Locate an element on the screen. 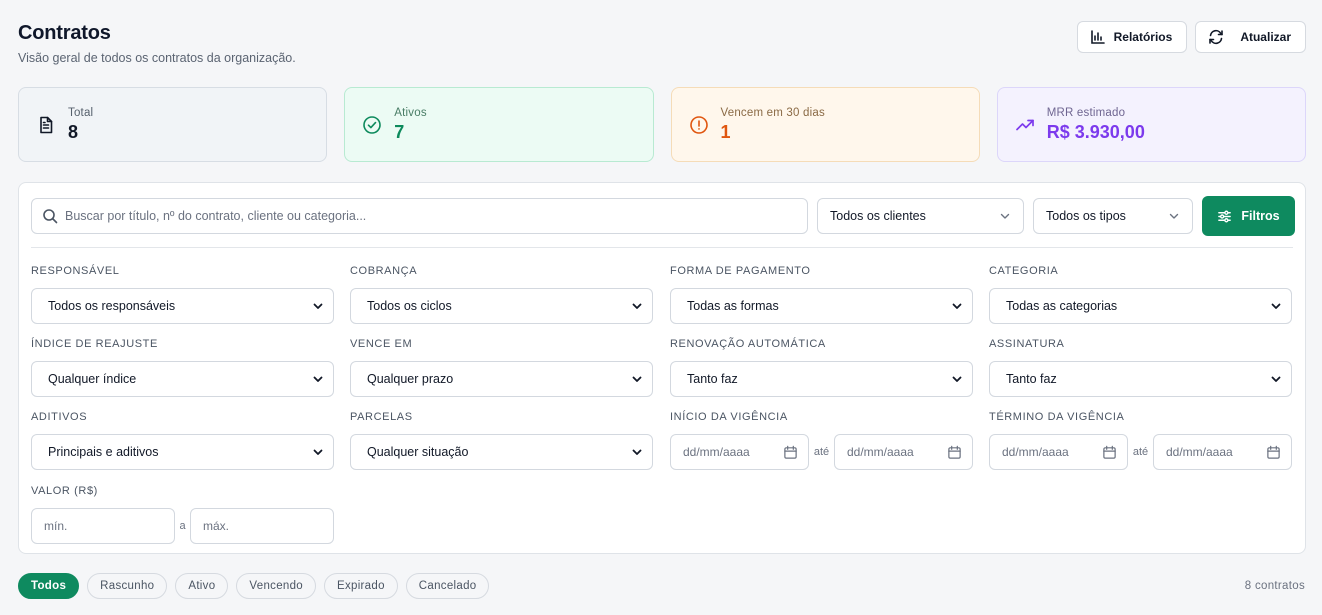  clients-select-value: Todos os clientes is located at coordinates (878, 216).